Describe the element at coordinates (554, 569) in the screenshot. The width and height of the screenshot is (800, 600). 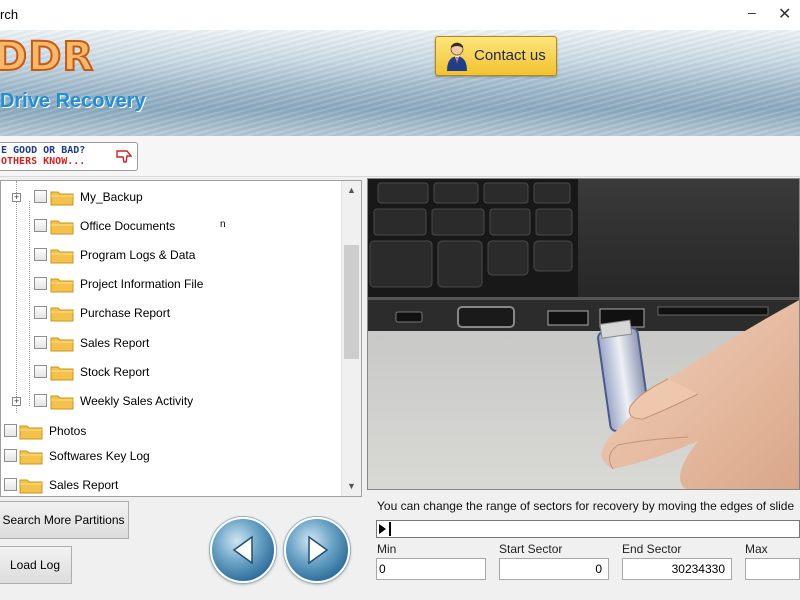
I see `start-sector-field: 0` at that location.